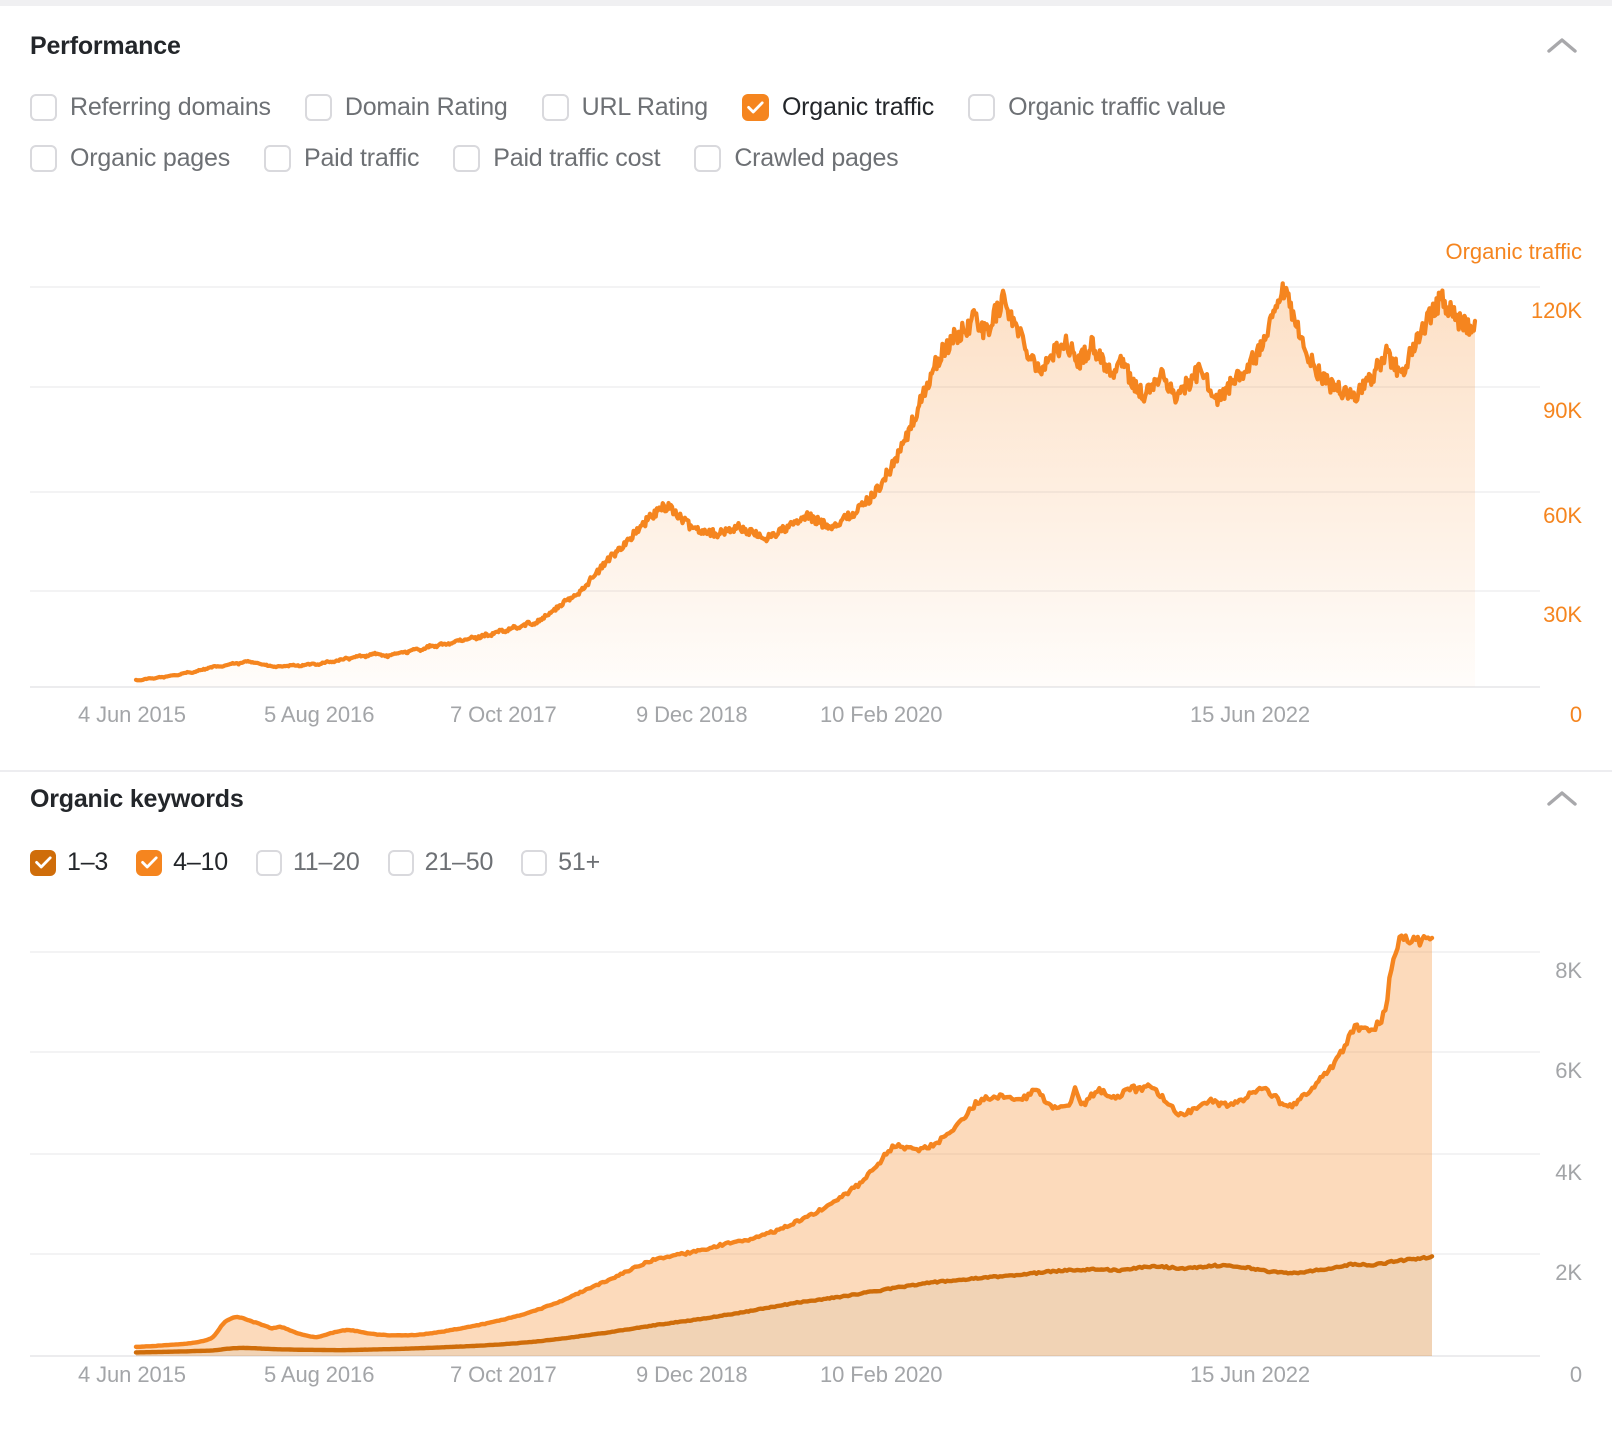  I want to click on metric-label: URL Rating, so click(644, 107).